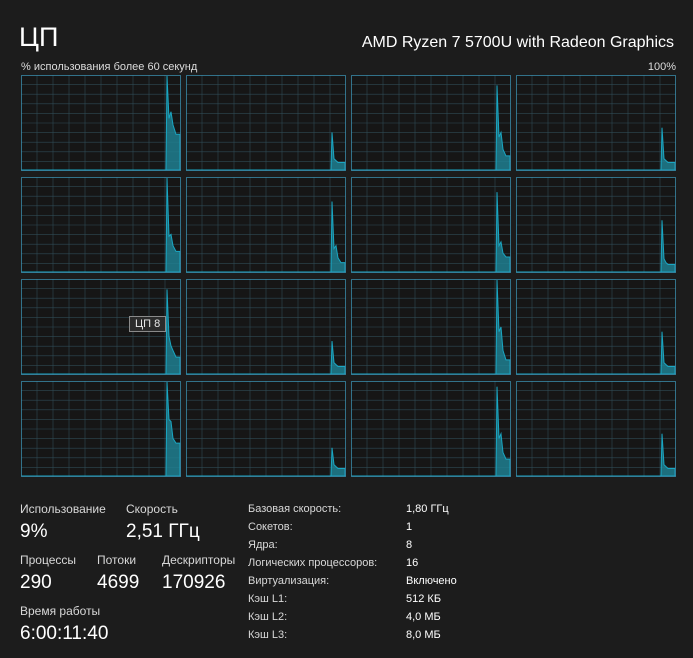  Describe the element at coordinates (295, 509) in the screenshot. I see `base-speed-label: Базовая скорость:` at that location.